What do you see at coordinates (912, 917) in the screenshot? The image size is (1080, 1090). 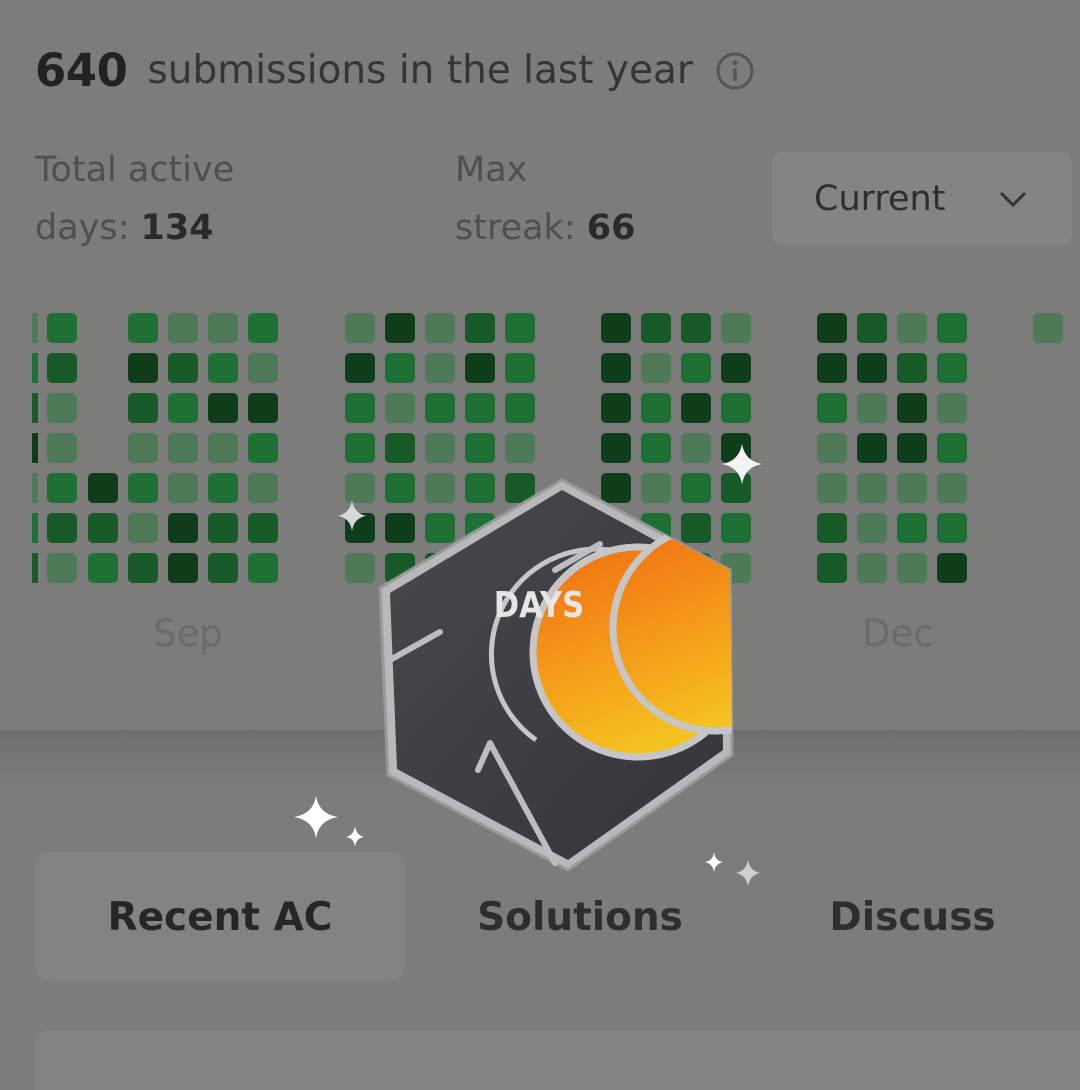 I see `tab-discuss: Discuss` at bounding box center [912, 917].